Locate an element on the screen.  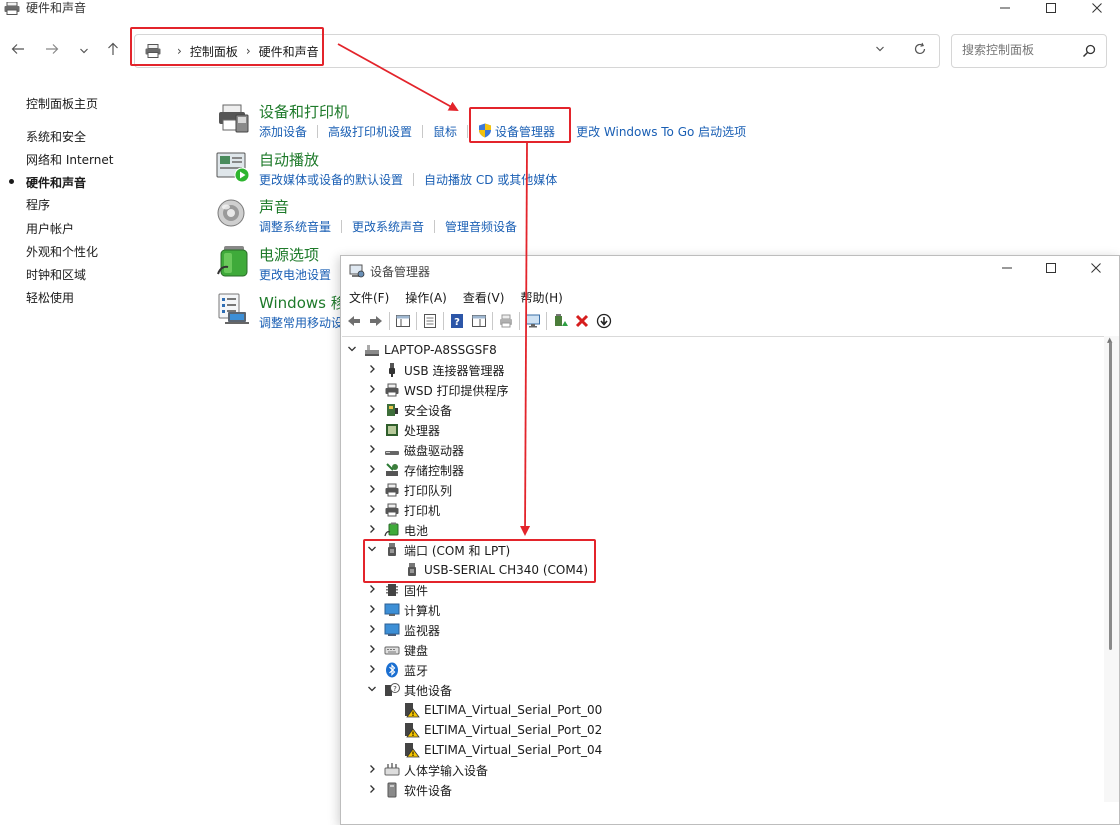
tree-node-monitors: 监视器 is located at coordinates (722, 630).